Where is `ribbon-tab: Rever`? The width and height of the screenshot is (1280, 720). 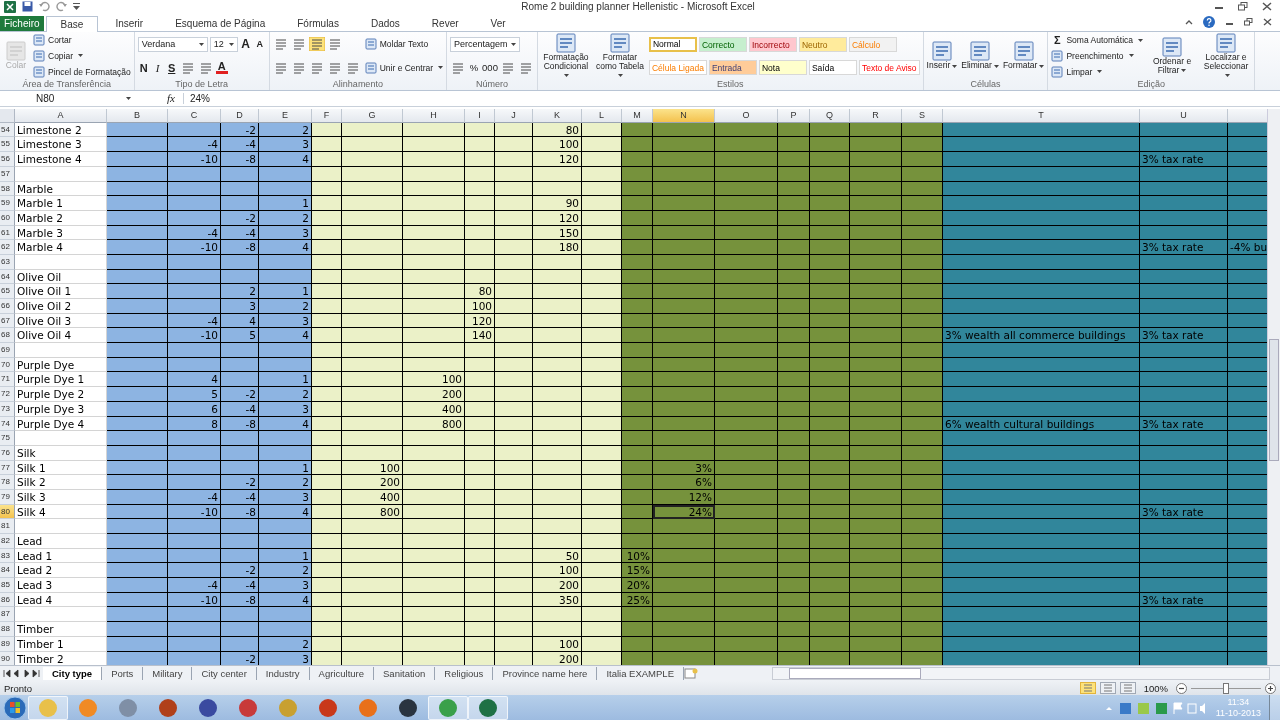 ribbon-tab: Rever is located at coordinates (445, 22).